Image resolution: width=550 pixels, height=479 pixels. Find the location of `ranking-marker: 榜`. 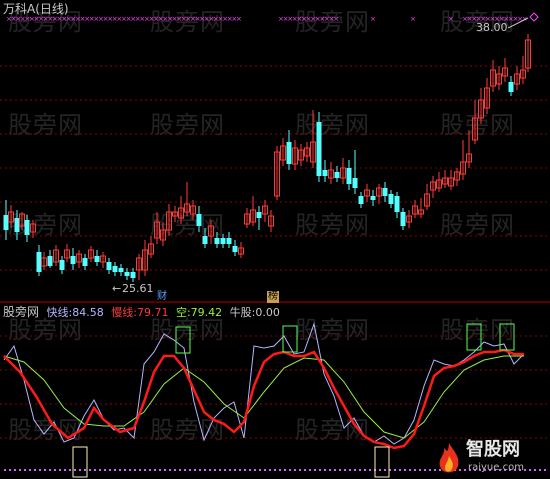

ranking-marker: 榜 is located at coordinates (273, 297).